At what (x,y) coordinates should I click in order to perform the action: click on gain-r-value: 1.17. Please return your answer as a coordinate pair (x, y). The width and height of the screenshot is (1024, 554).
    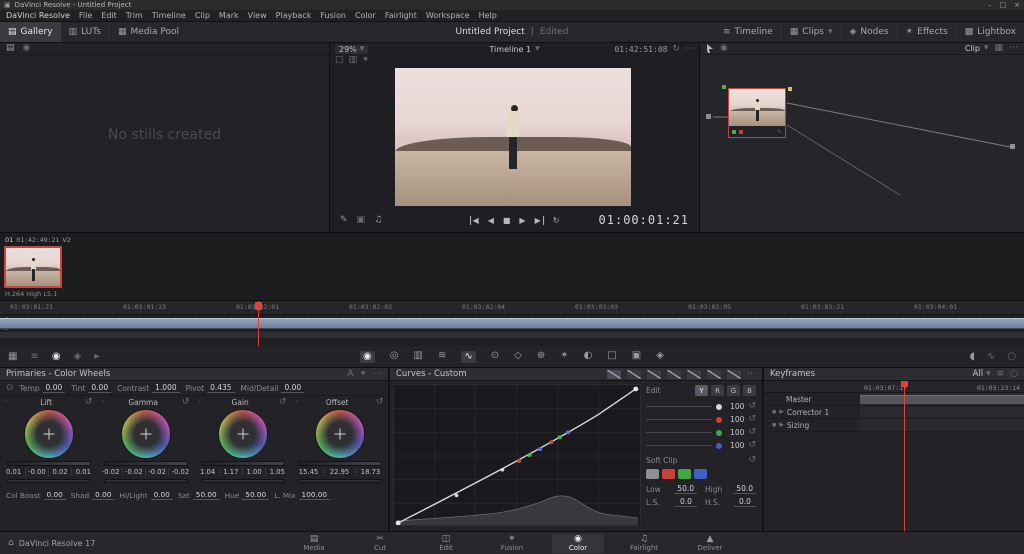
    Looking at the image, I should click on (230, 472).